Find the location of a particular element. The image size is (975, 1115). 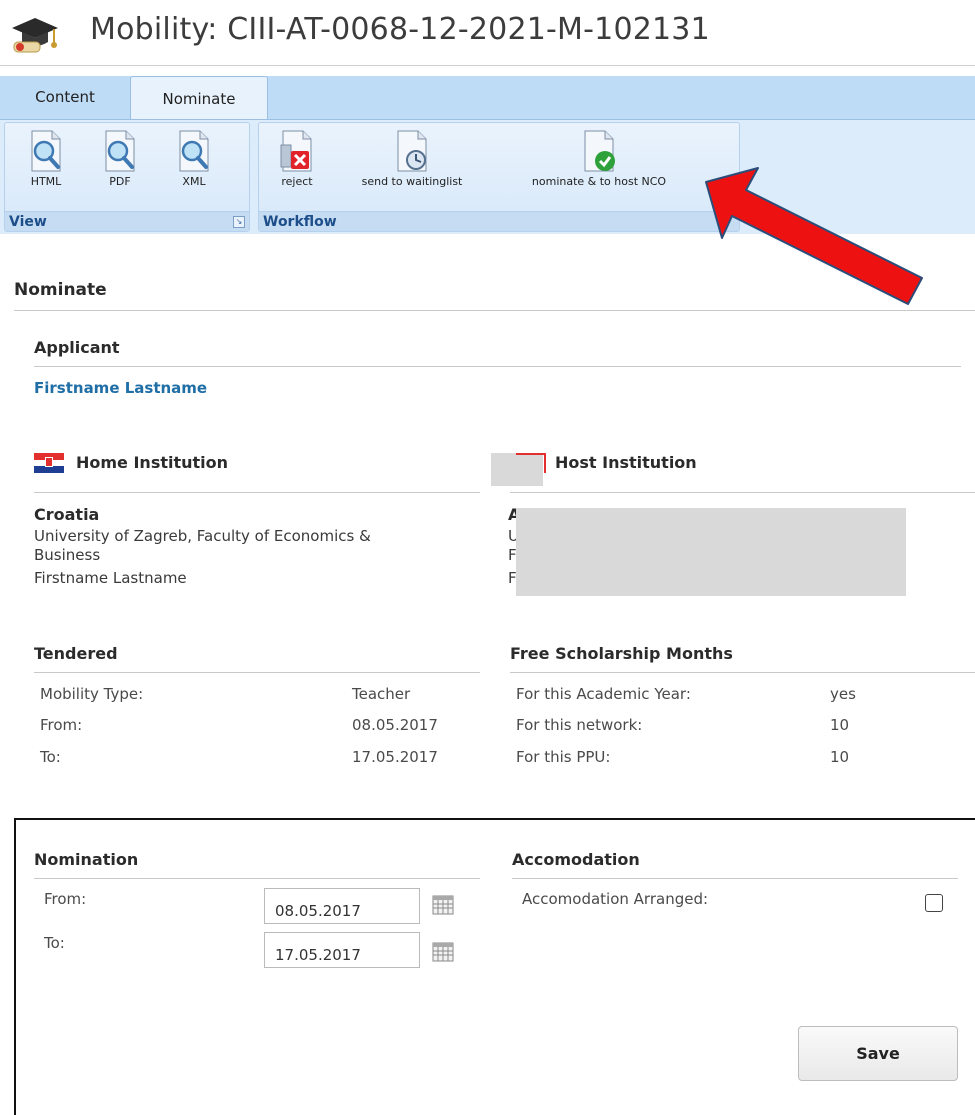

tendered-label: To: is located at coordinates (50, 757).